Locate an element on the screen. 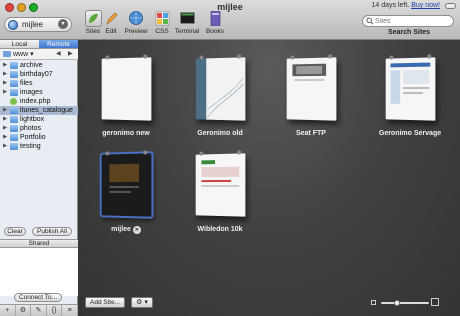  toolbar-css-label: CSS is located at coordinates (162, 31).